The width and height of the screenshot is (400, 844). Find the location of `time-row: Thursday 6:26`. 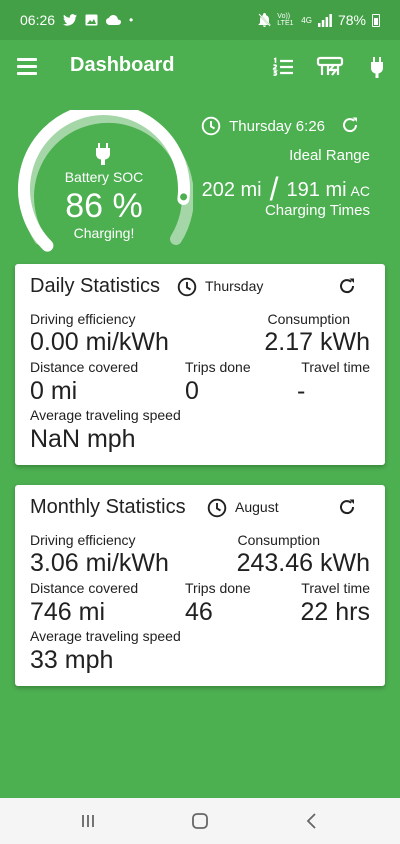

time-row: Thursday 6:26 is located at coordinates (263, 126).